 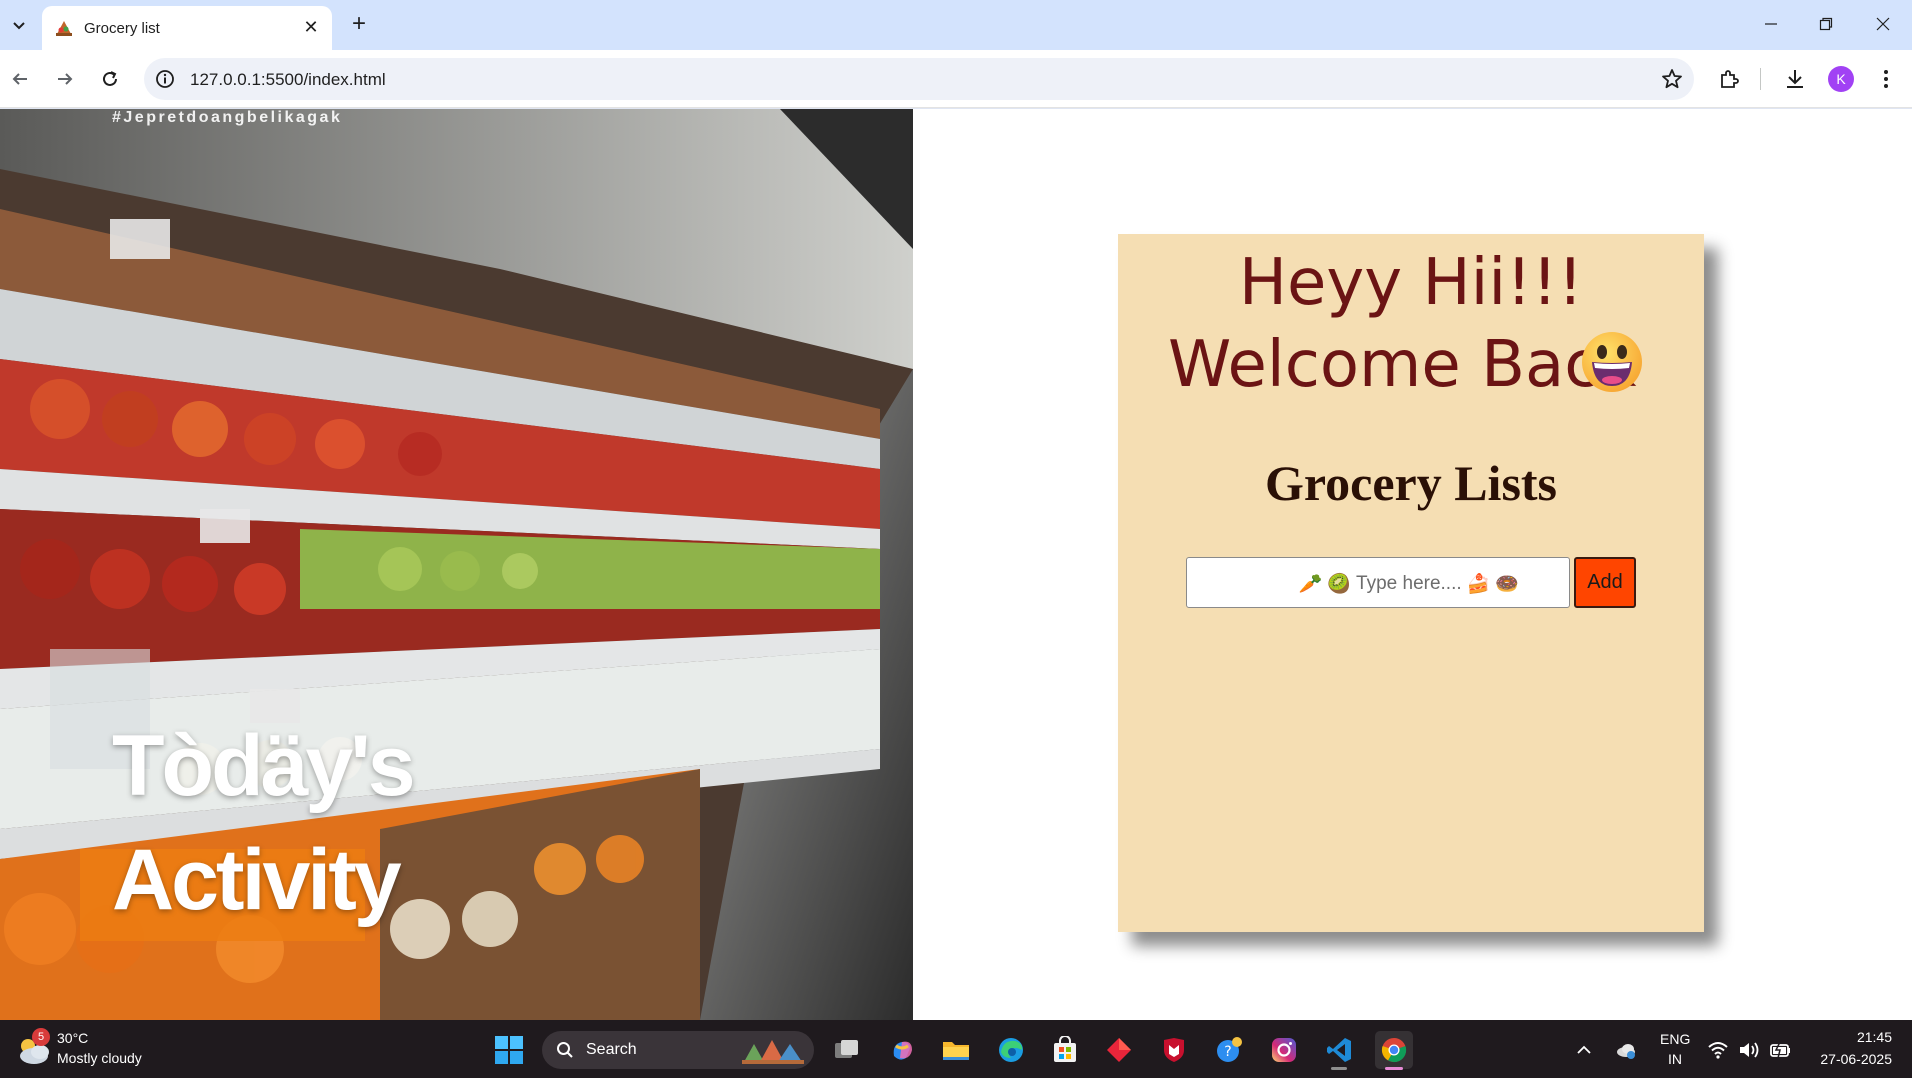 What do you see at coordinates (611, 1049) in the screenshot?
I see `search-label: Search` at bounding box center [611, 1049].